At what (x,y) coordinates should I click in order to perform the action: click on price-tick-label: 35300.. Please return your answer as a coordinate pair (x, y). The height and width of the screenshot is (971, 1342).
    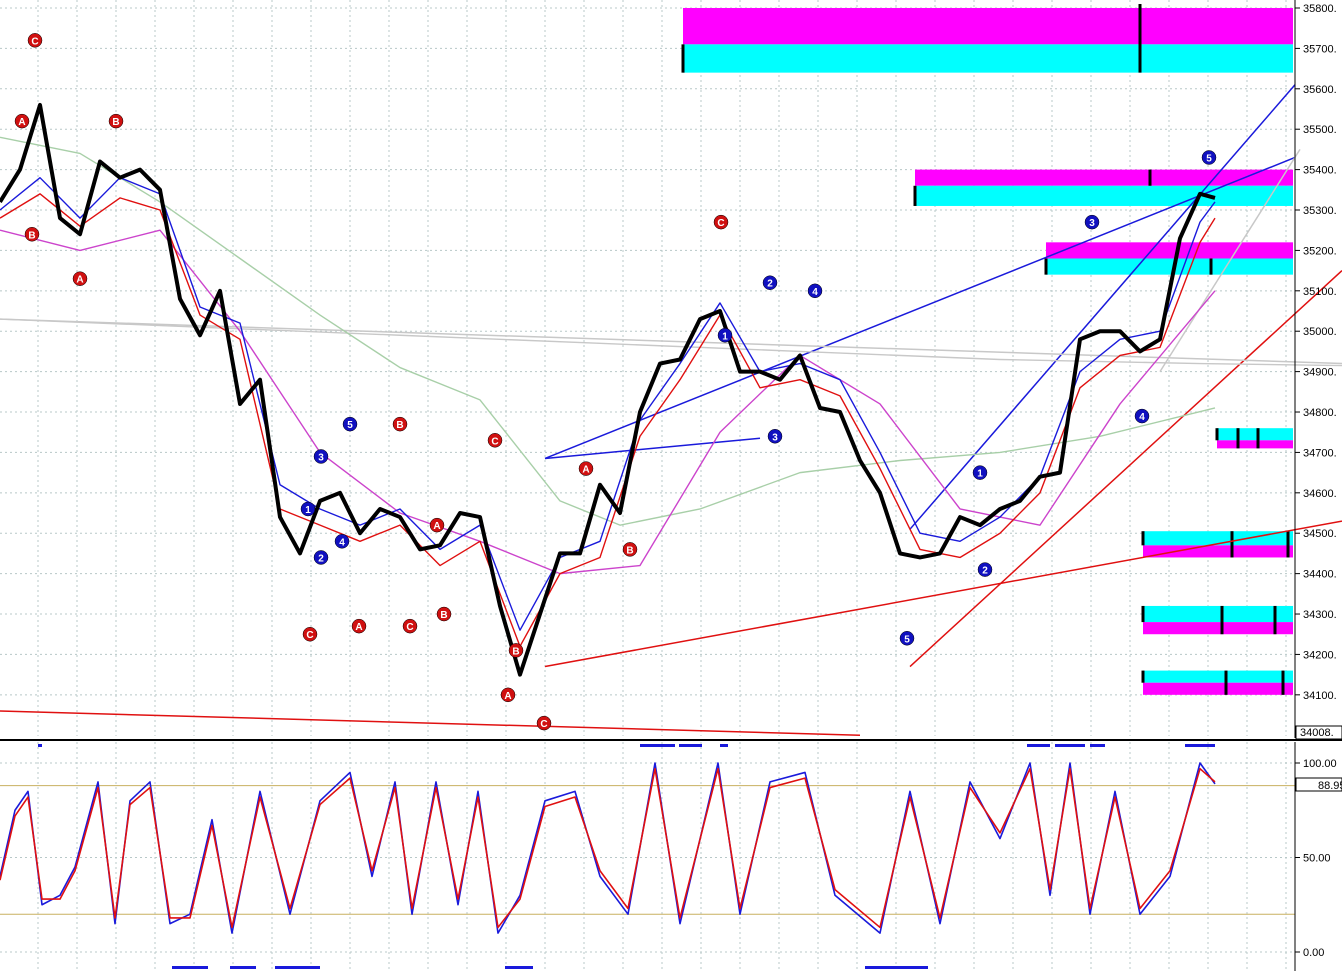
    Looking at the image, I should click on (1320, 211).